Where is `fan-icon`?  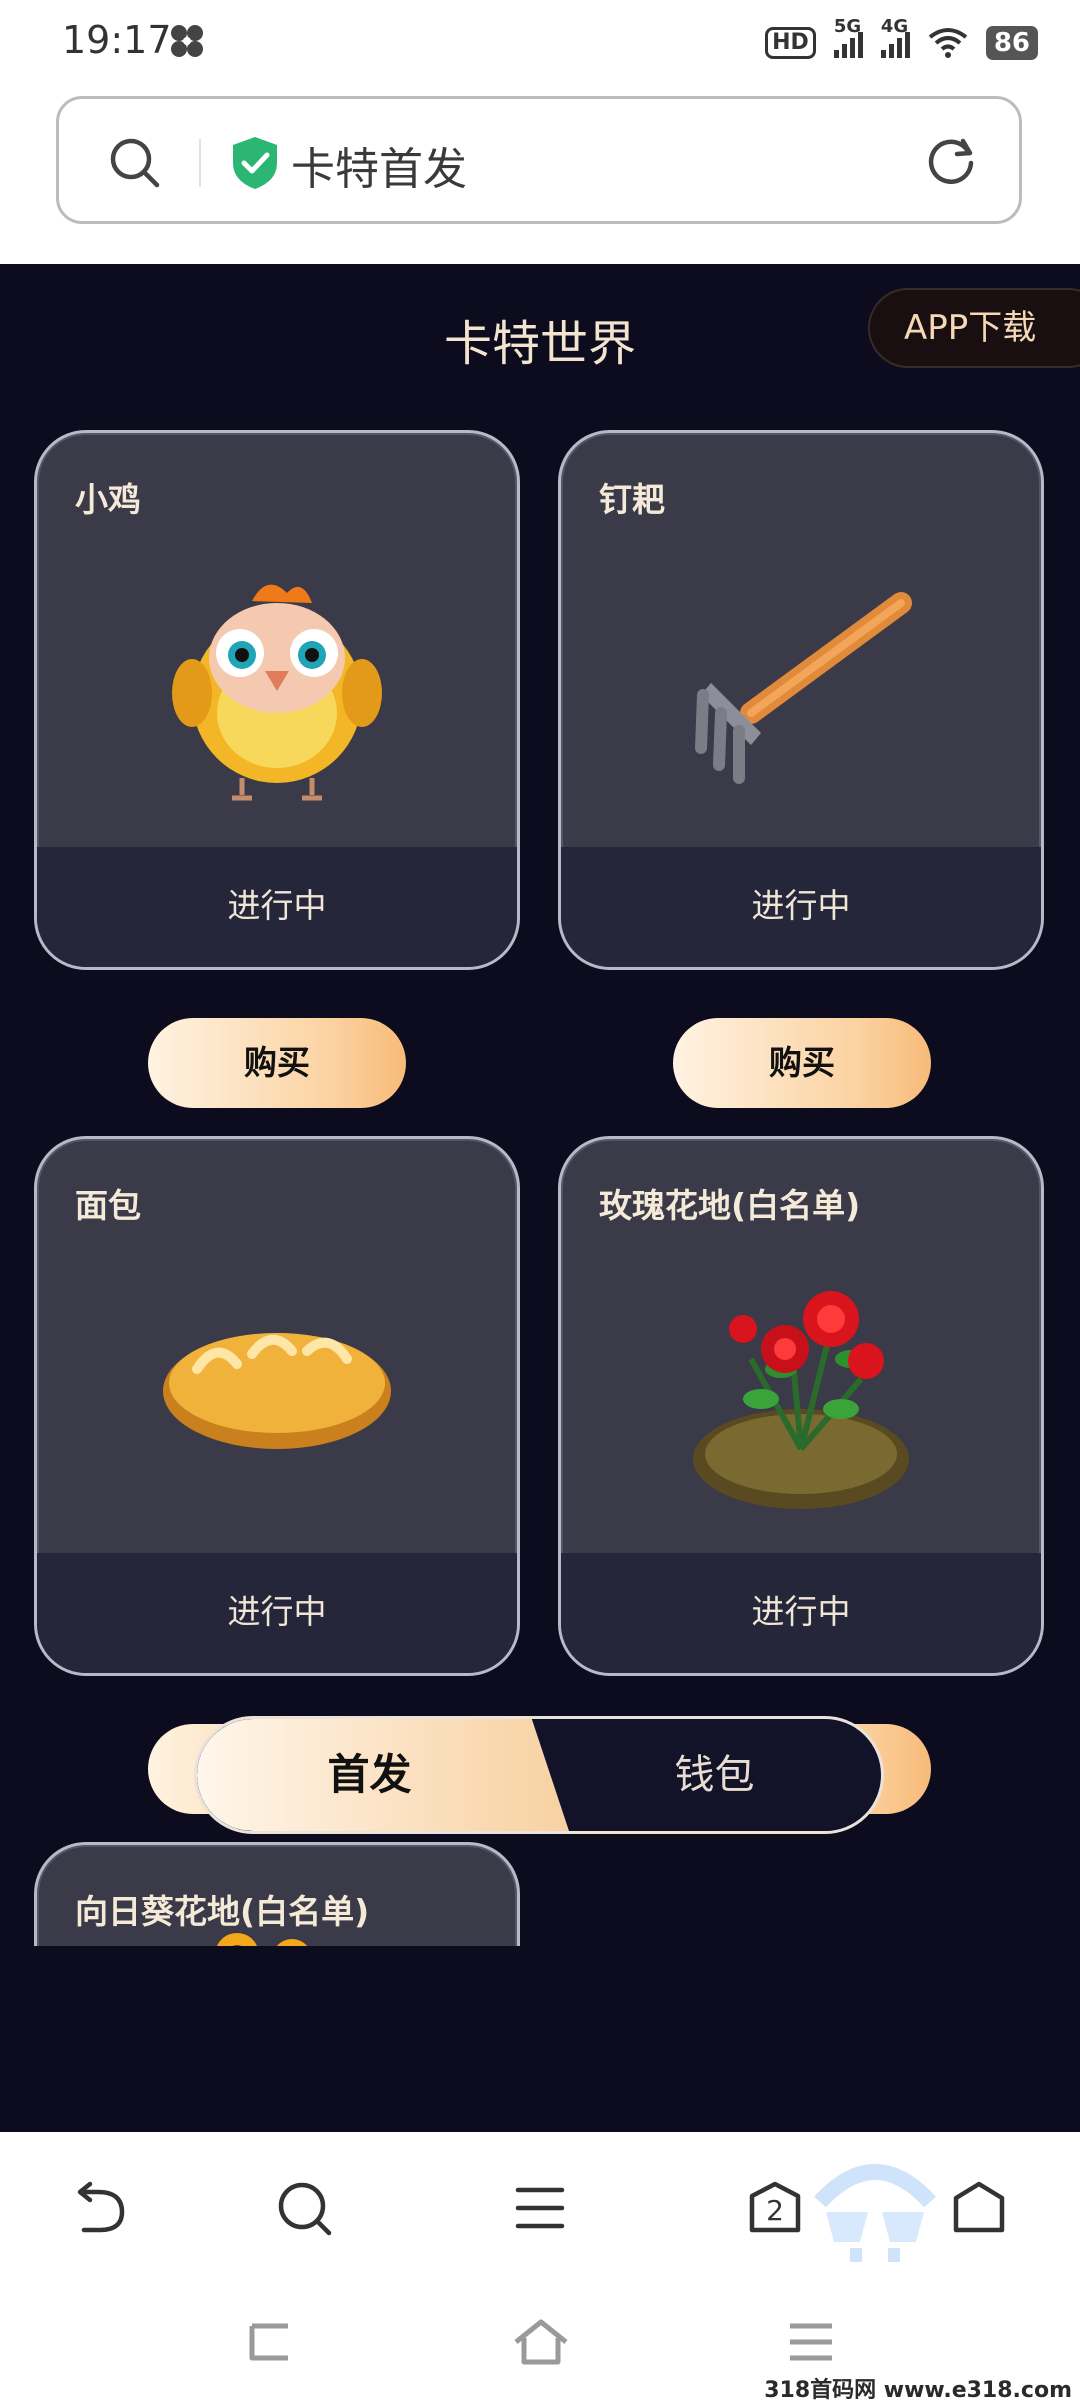 fan-icon is located at coordinates (187, 41).